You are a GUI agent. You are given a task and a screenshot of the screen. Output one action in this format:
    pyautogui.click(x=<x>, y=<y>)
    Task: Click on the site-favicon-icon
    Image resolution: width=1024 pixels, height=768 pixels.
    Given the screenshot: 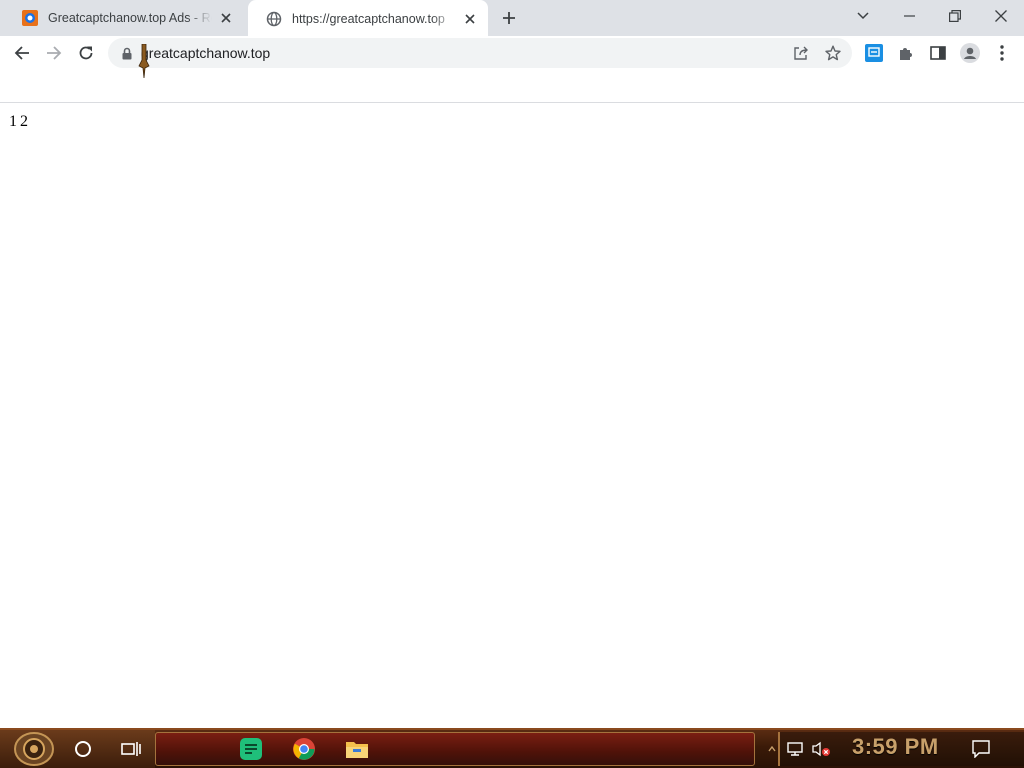 What is the action you would take?
    pyautogui.click(x=30, y=18)
    